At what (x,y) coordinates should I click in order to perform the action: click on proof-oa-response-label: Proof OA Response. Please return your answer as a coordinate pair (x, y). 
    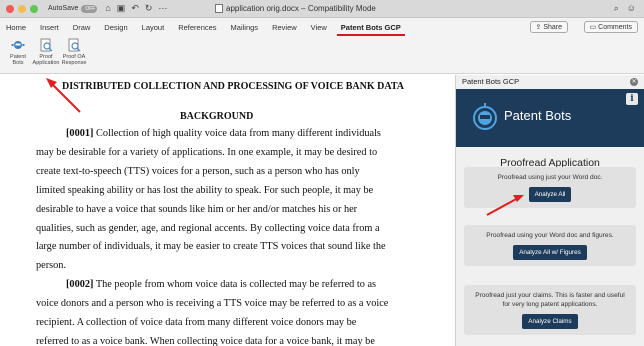
    Looking at the image, I should click on (74, 60).